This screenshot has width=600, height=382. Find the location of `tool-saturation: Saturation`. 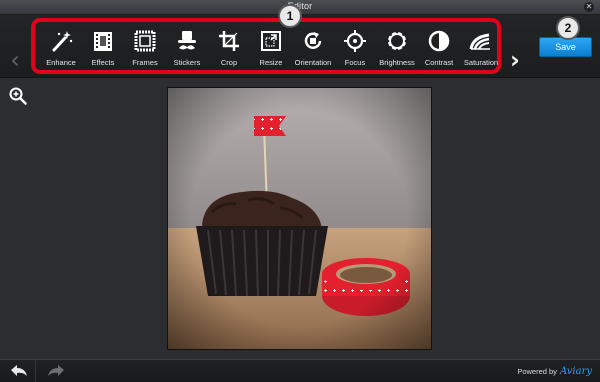

tool-saturation: Saturation is located at coordinates (481, 50).